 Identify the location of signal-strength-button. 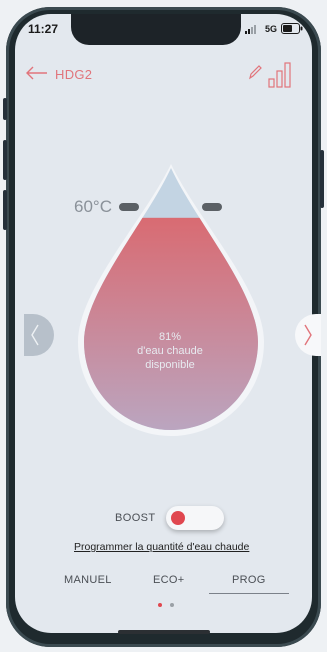
(280, 76).